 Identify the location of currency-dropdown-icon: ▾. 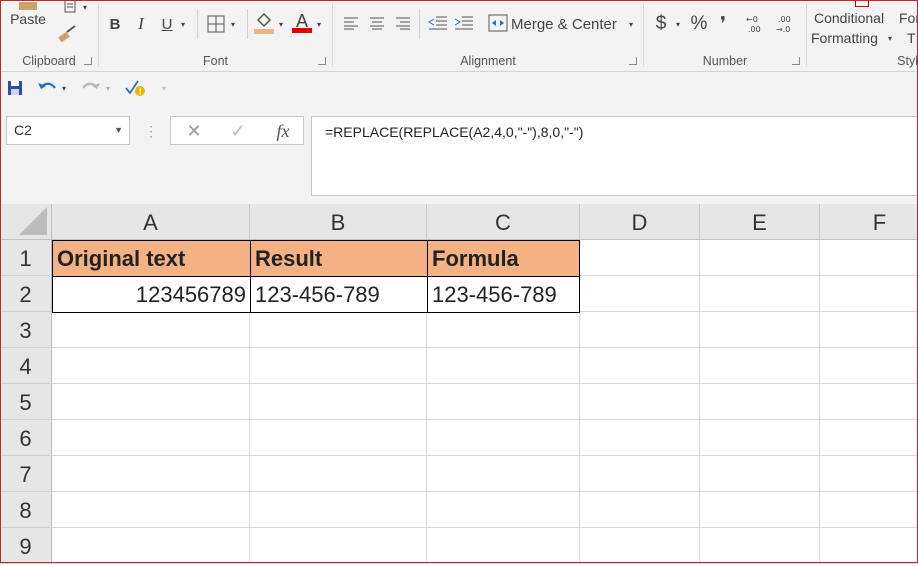
(678, 24).